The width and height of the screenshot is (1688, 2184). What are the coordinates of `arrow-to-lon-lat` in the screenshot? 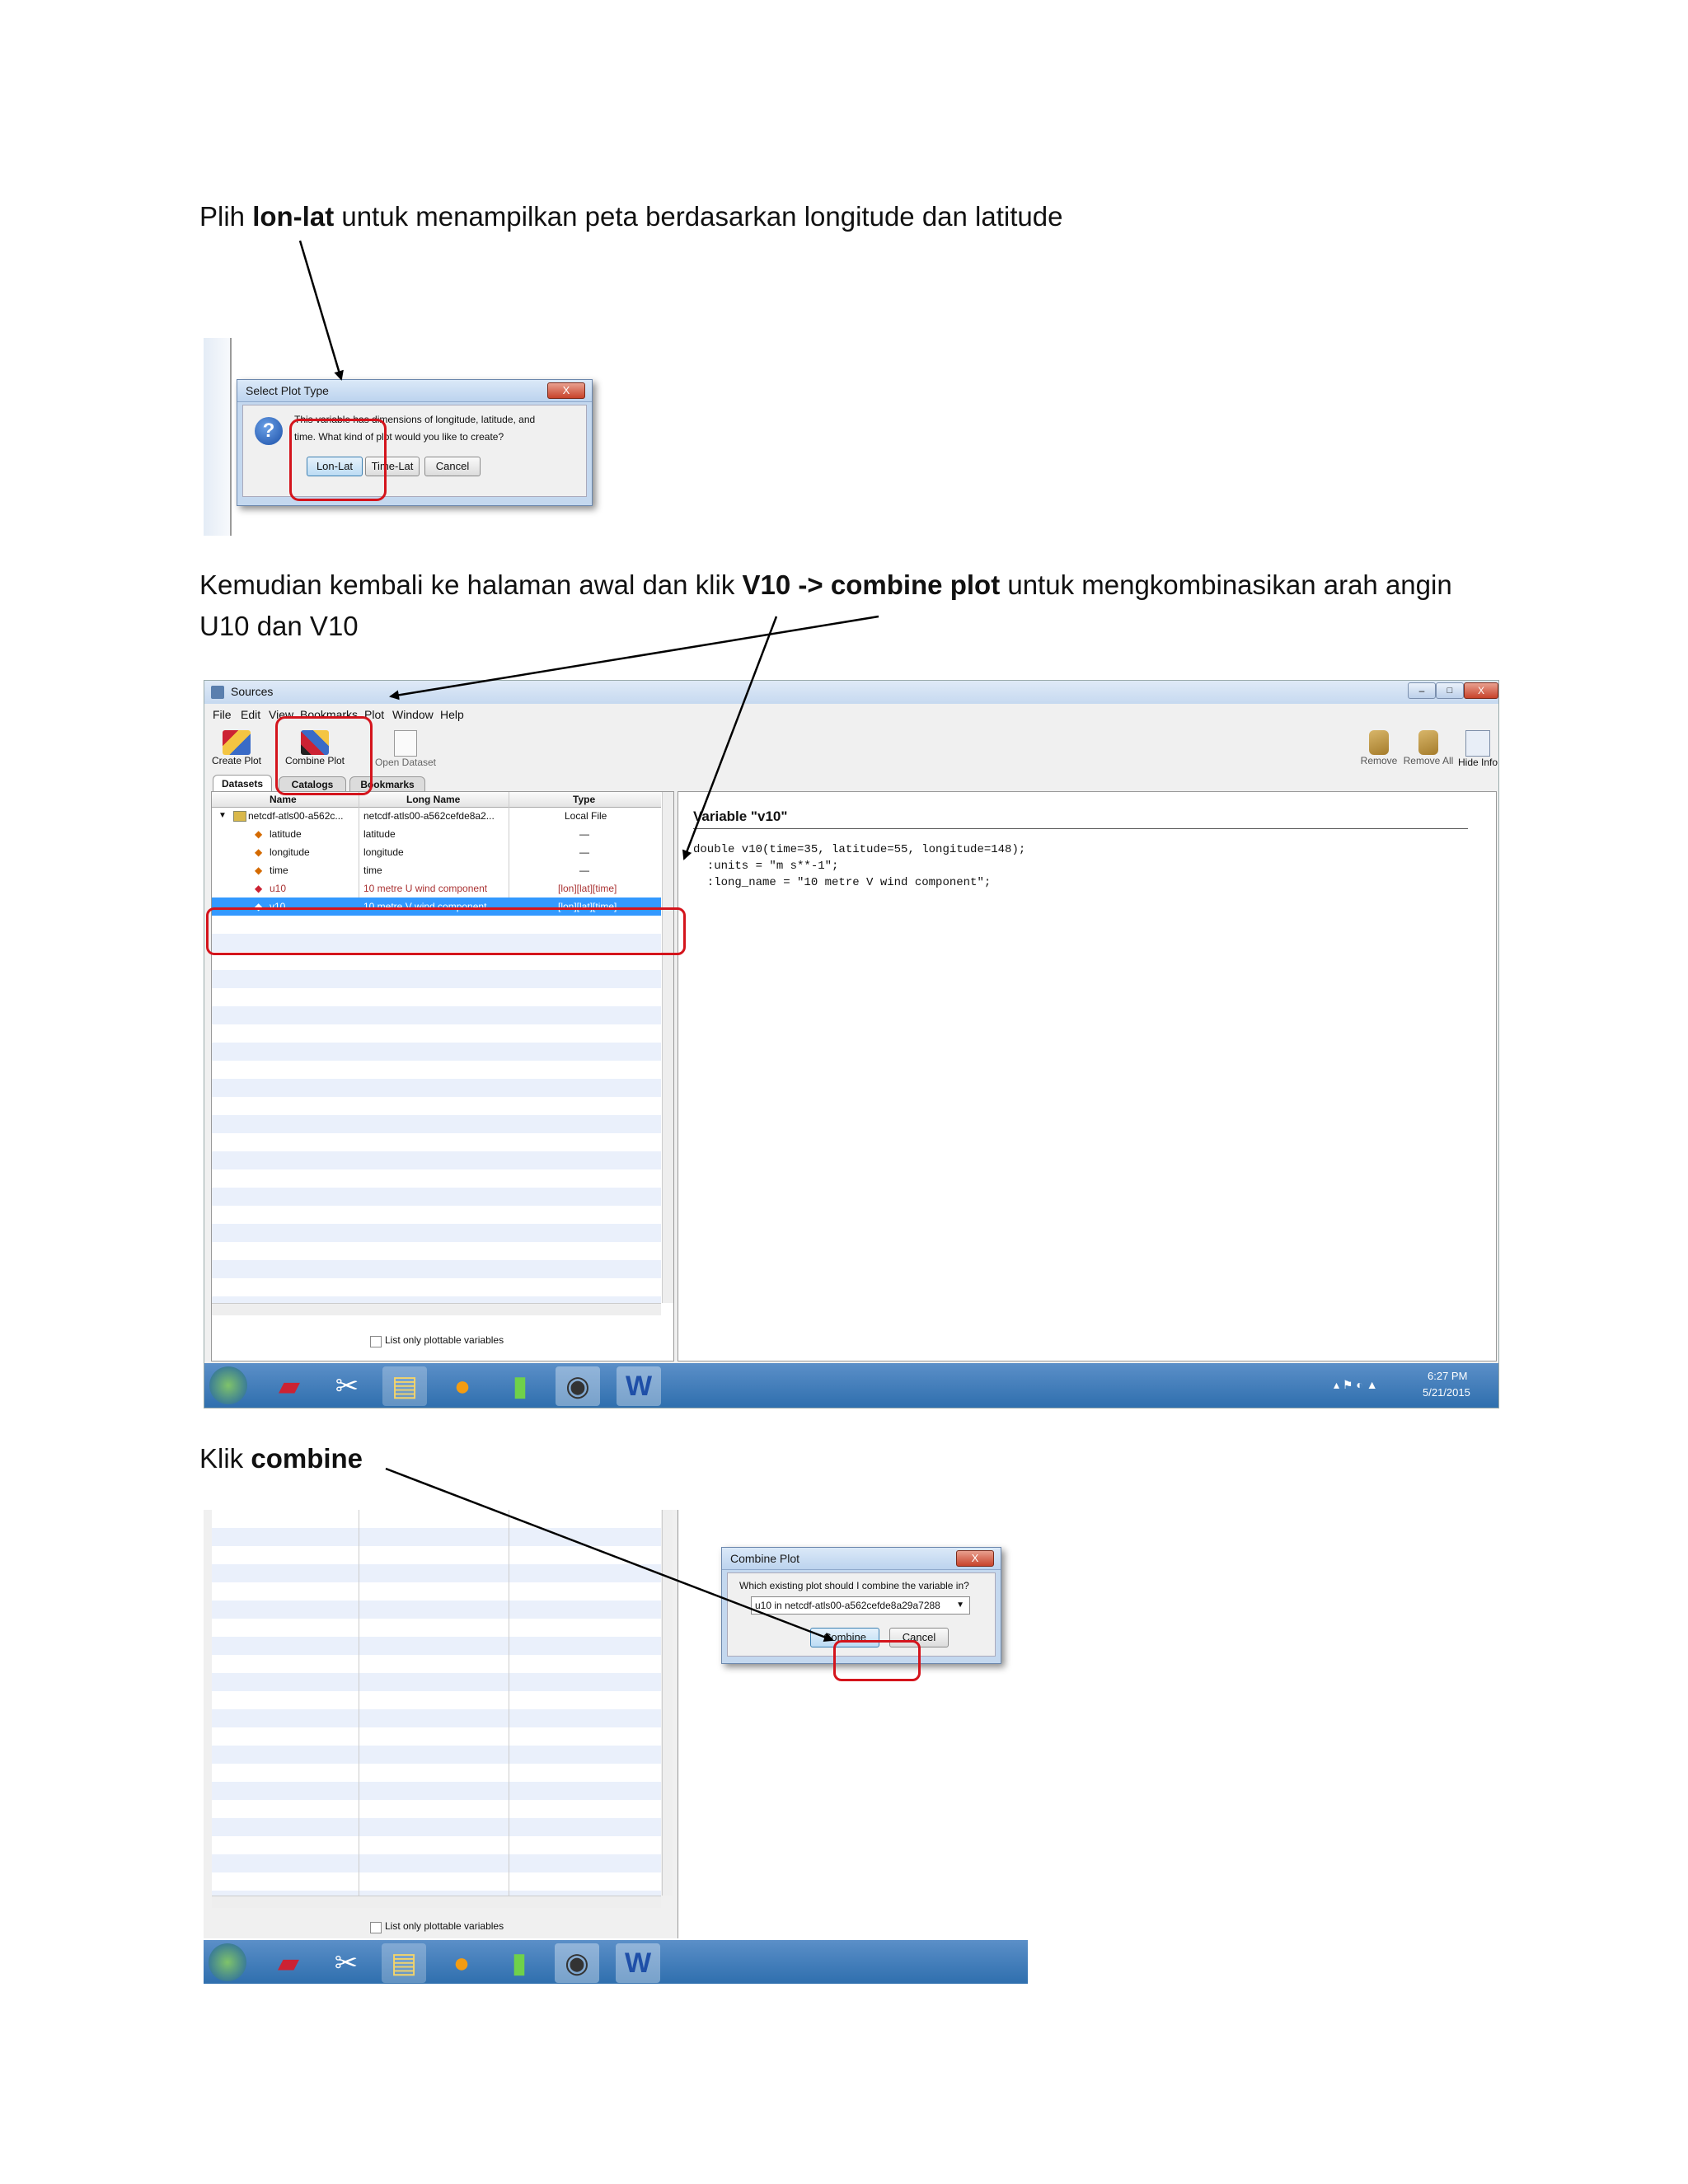 It's located at (321, 310).